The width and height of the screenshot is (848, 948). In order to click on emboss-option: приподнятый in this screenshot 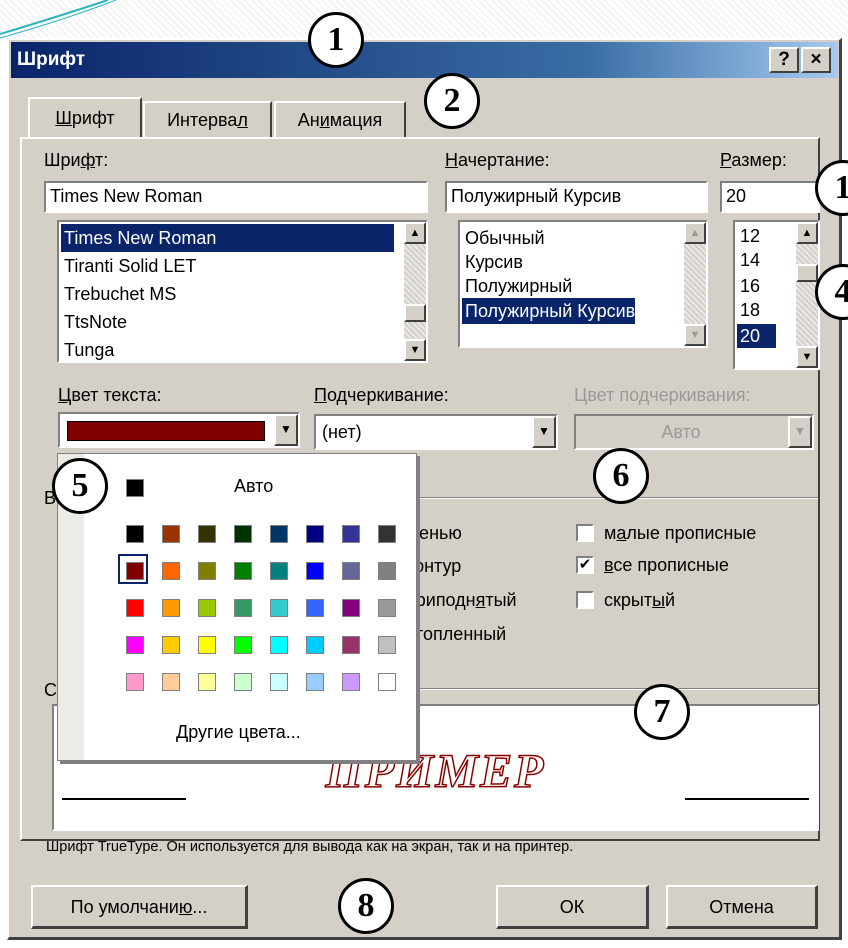, I will do `click(461, 600)`.